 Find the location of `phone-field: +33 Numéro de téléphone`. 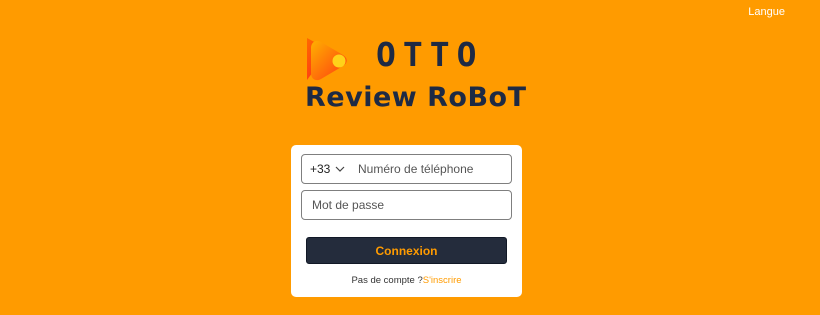

phone-field: +33 Numéro de téléphone is located at coordinates (406, 169).